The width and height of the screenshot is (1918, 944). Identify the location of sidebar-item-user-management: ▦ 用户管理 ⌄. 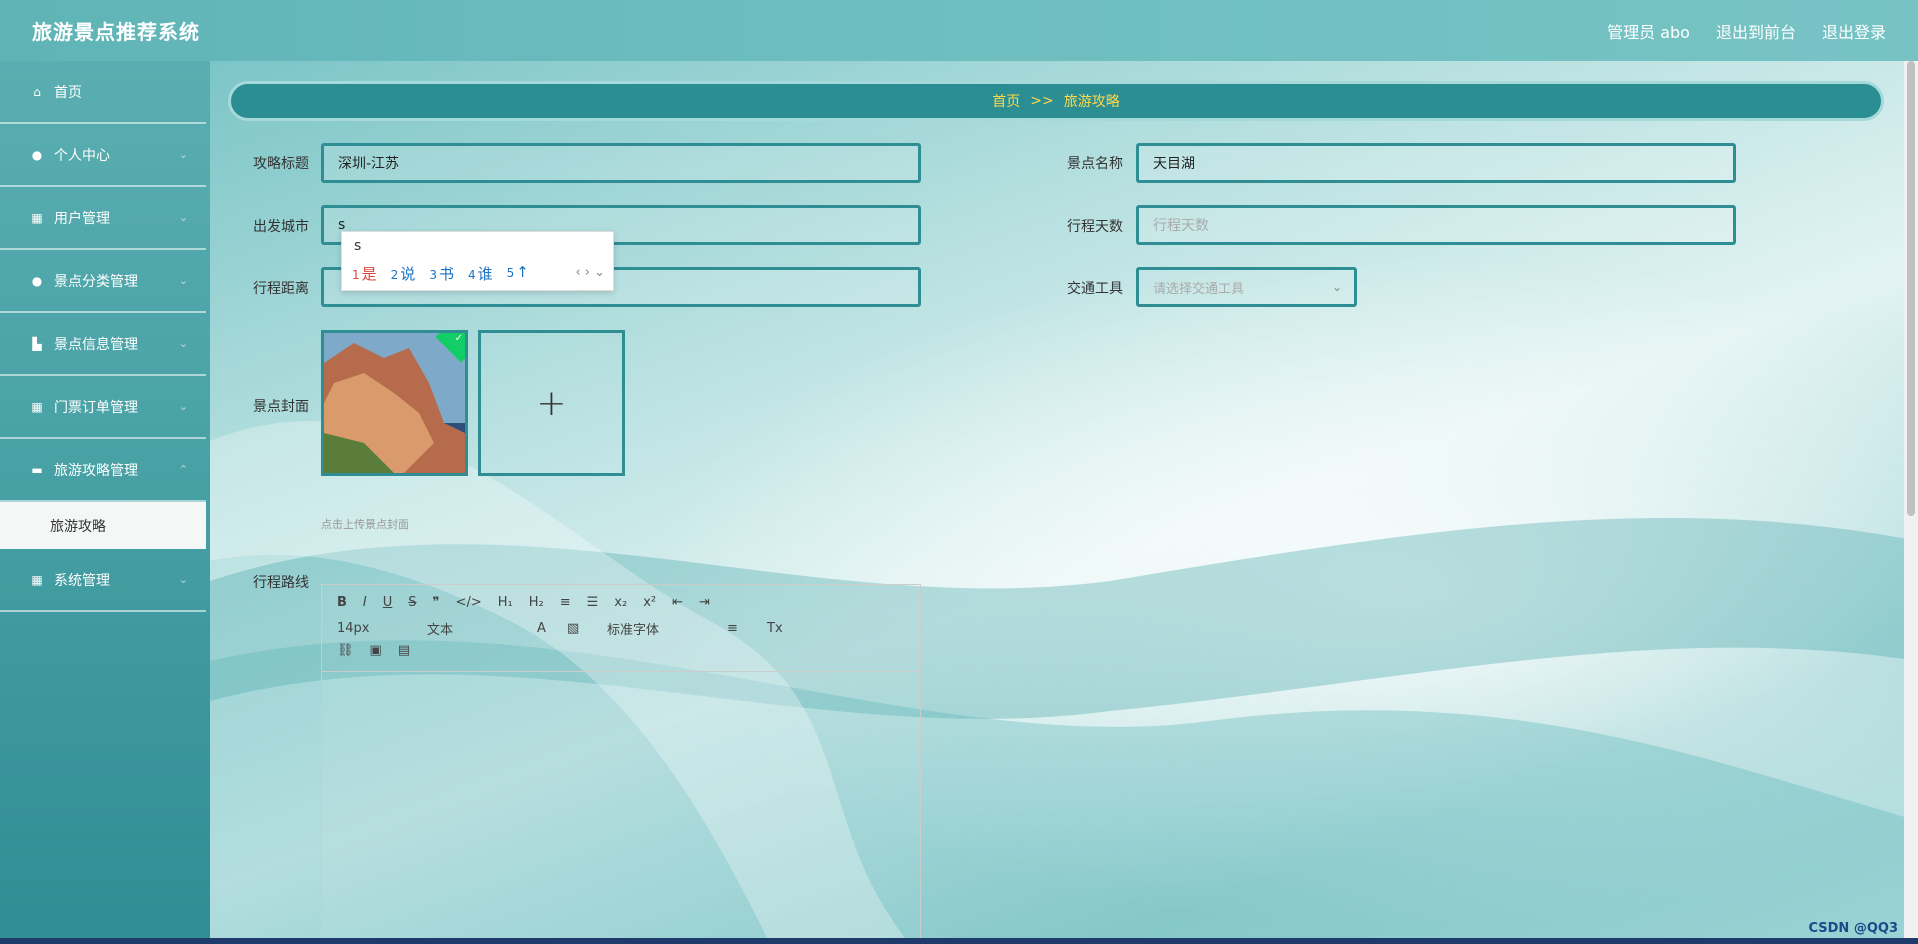
(103, 218).